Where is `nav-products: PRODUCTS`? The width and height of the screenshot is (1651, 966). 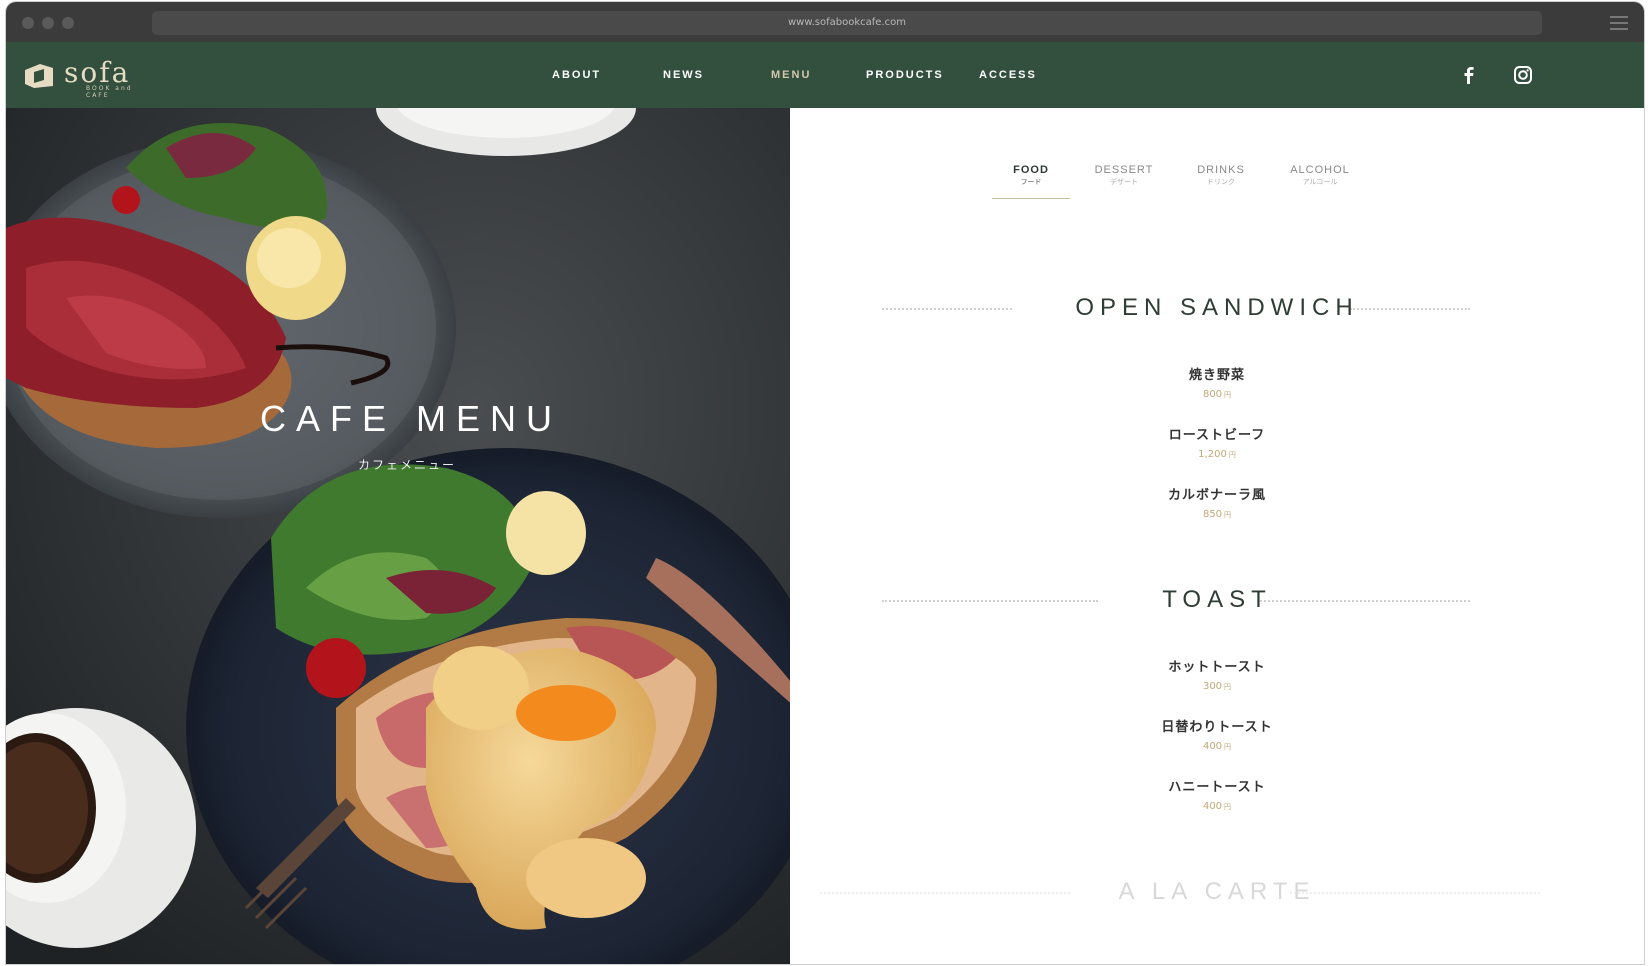
nav-products: PRODUCTS is located at coordinates (905, 75).